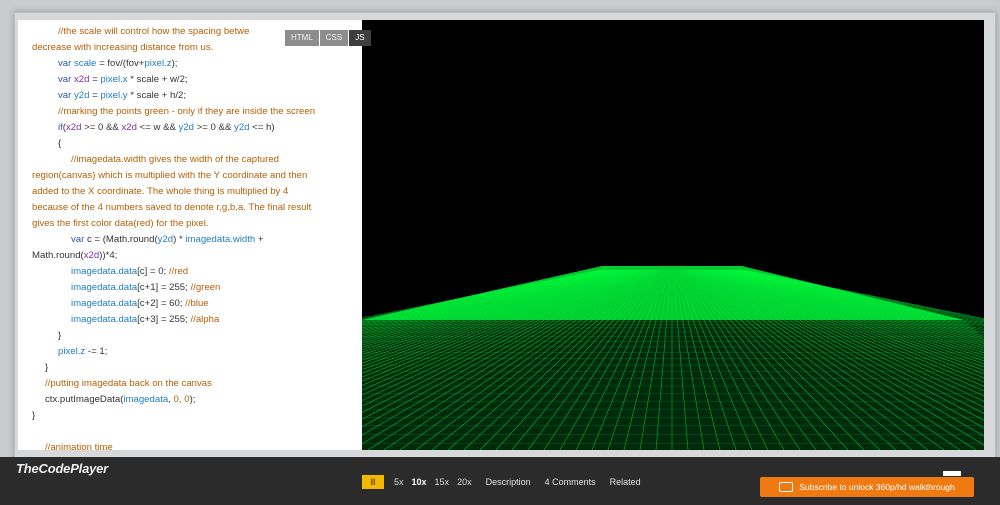 The width and height of the screenshot is (1000, 505). Describe the element at coordinates (373, 482) in the screenshot. I see `pause-button: II` at that location.